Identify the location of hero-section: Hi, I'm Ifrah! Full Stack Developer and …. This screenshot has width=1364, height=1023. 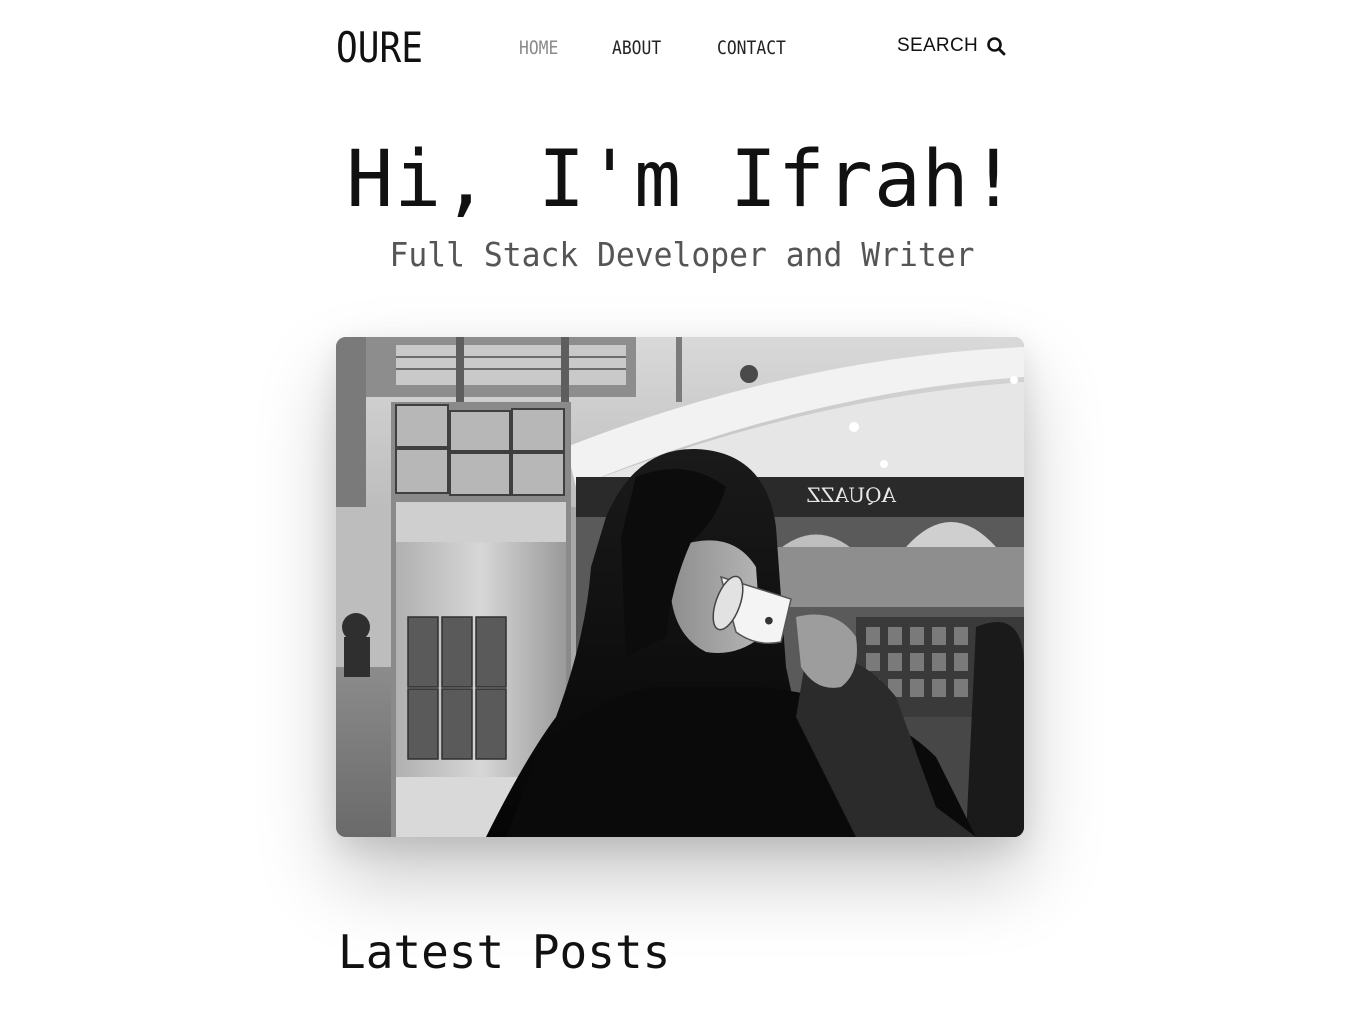
(682, 203).